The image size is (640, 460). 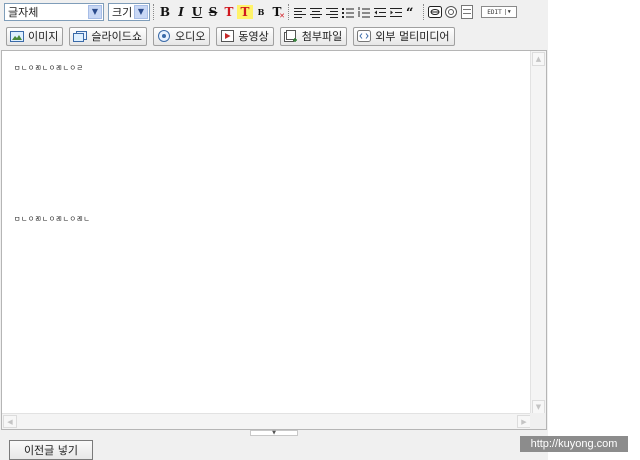 What do you see at coordinates (181, 12) in the screenshot?
I see `italic-button: I` at bounding box center [181, 12].